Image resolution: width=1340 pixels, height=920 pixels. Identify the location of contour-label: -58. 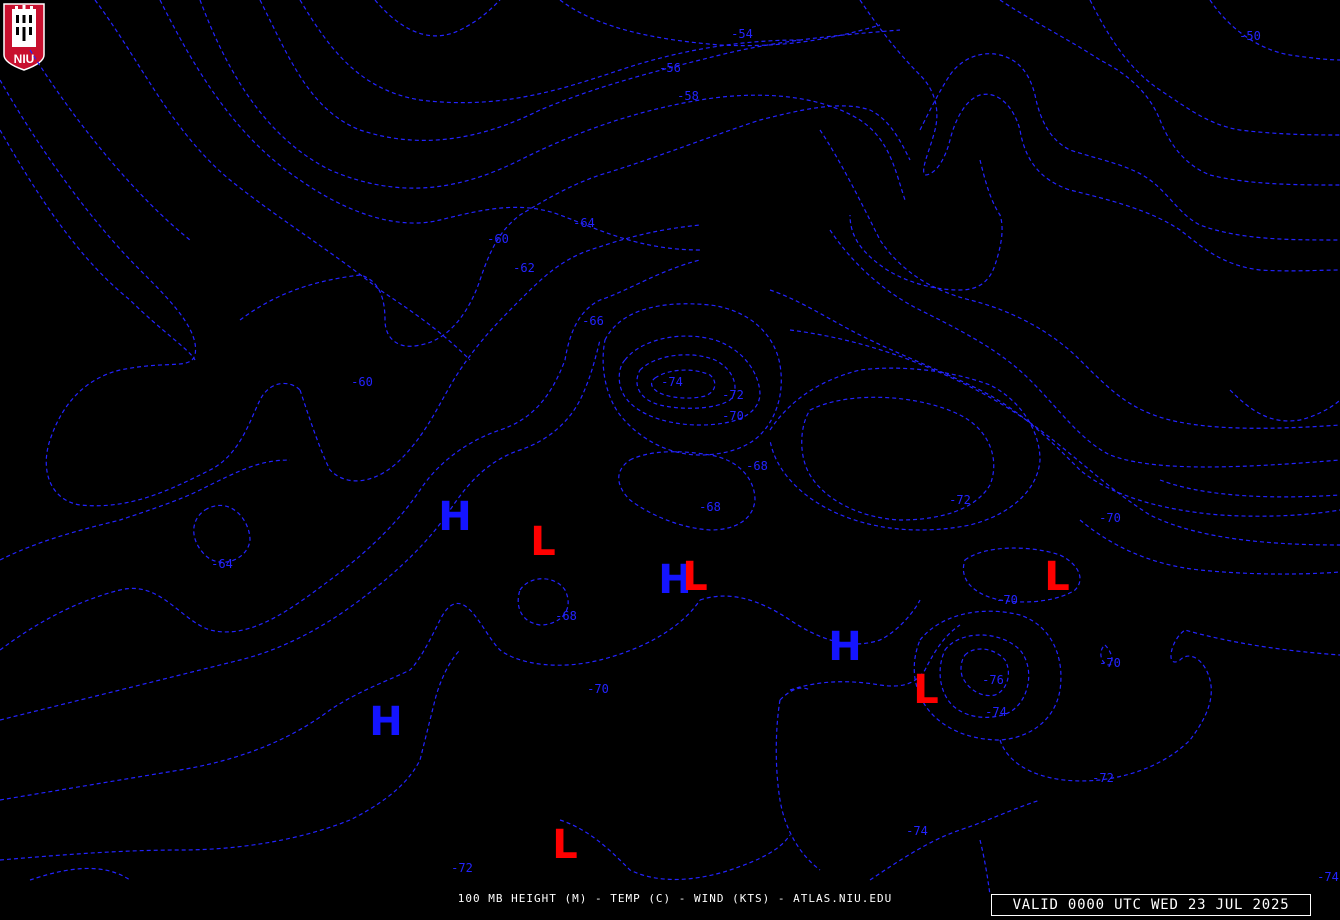
(688, 96).